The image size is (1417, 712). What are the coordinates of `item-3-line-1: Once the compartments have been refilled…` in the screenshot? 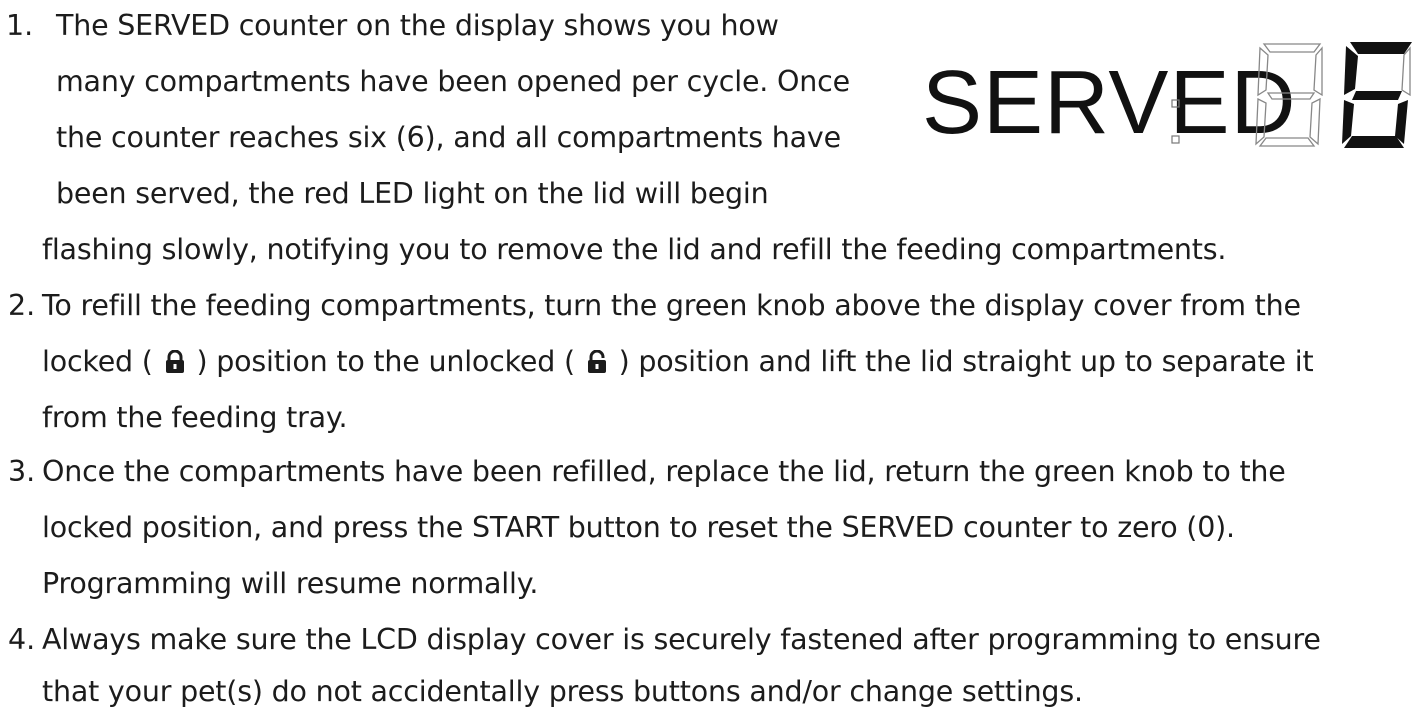 It's located at (664, 471).